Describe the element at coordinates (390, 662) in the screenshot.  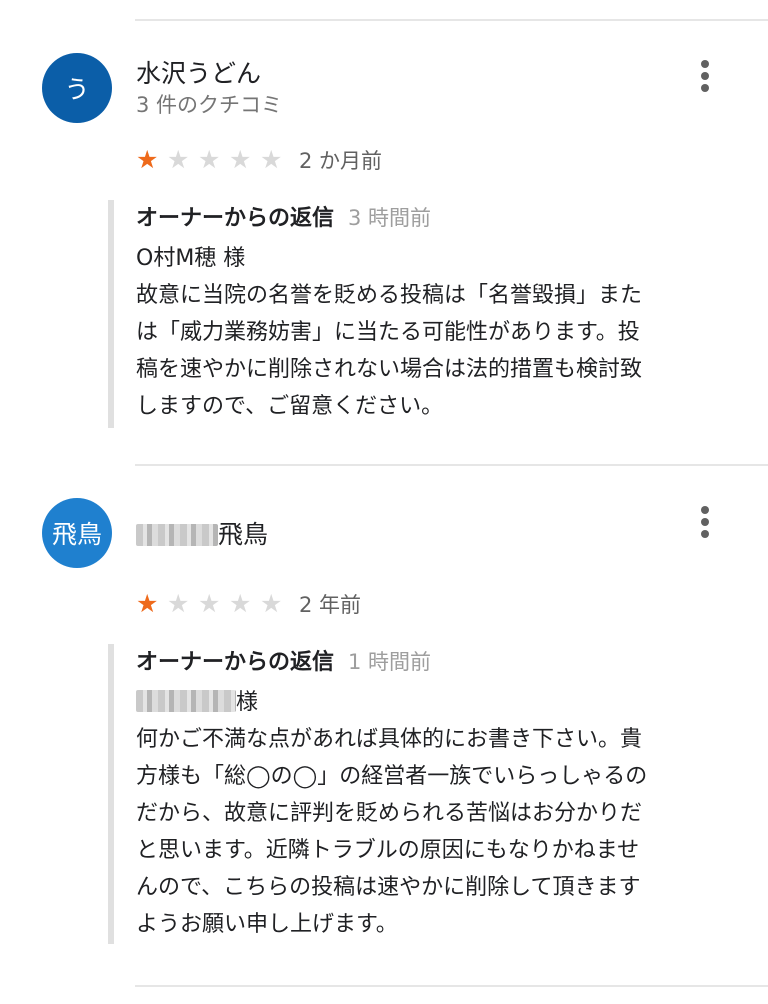
I see `owner-reply-time: 1 時間前` at that location.